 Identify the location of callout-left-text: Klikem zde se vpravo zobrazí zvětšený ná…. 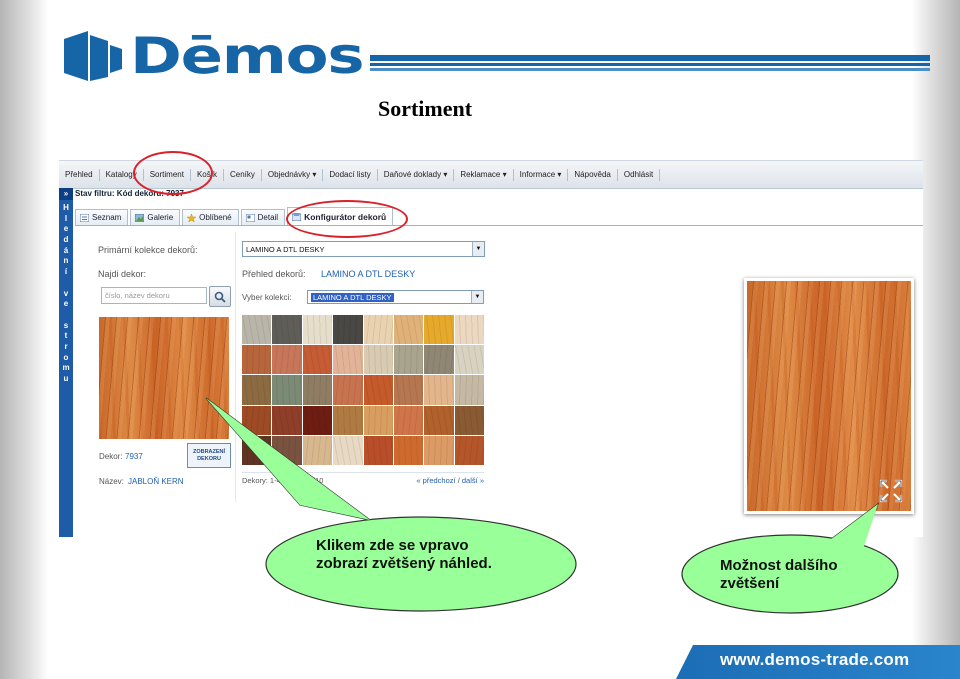
(404, 554).